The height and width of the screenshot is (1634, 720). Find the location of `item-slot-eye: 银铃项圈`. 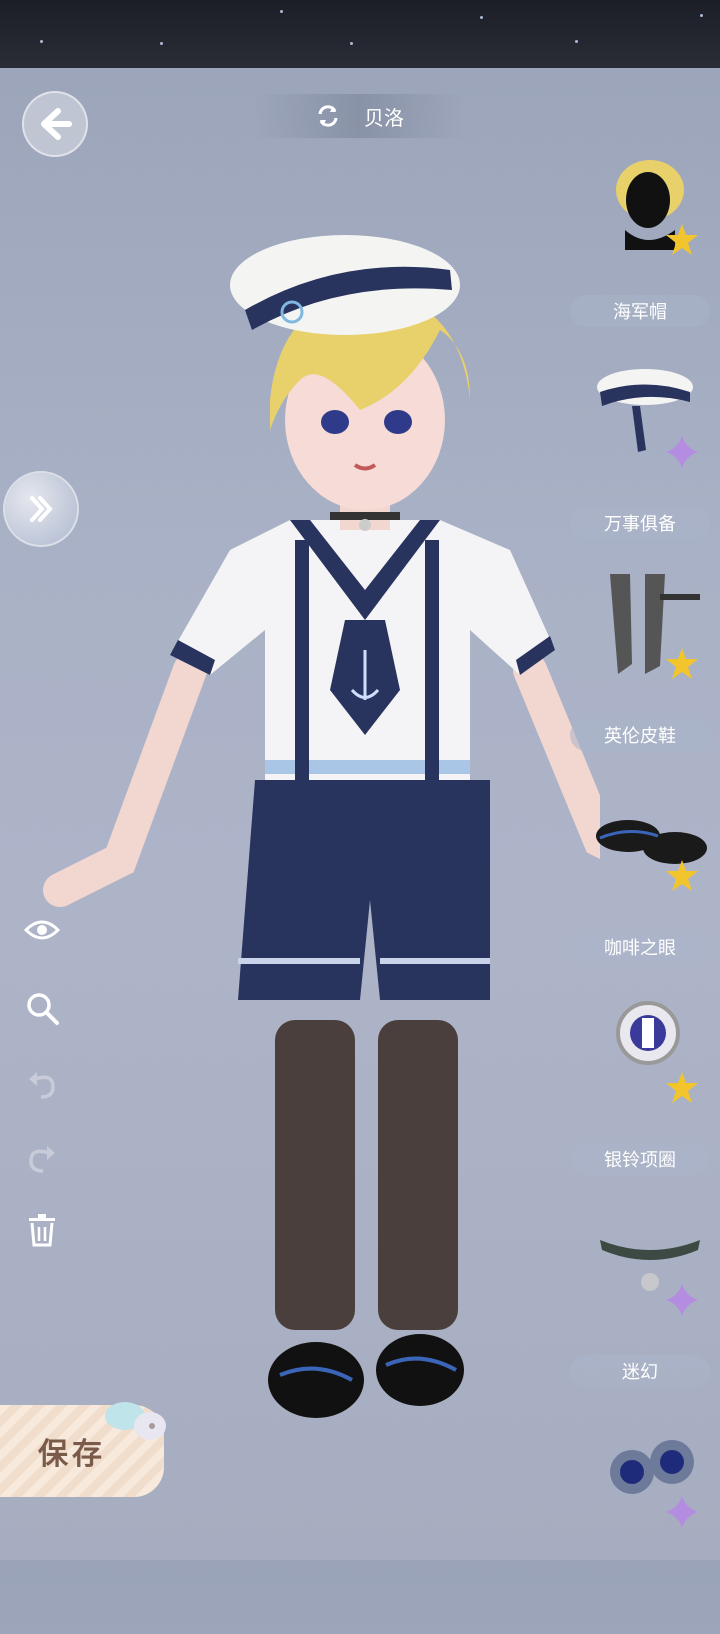

item-slot-eye: 银铃项圈 is located at coordinates (640, 1104).